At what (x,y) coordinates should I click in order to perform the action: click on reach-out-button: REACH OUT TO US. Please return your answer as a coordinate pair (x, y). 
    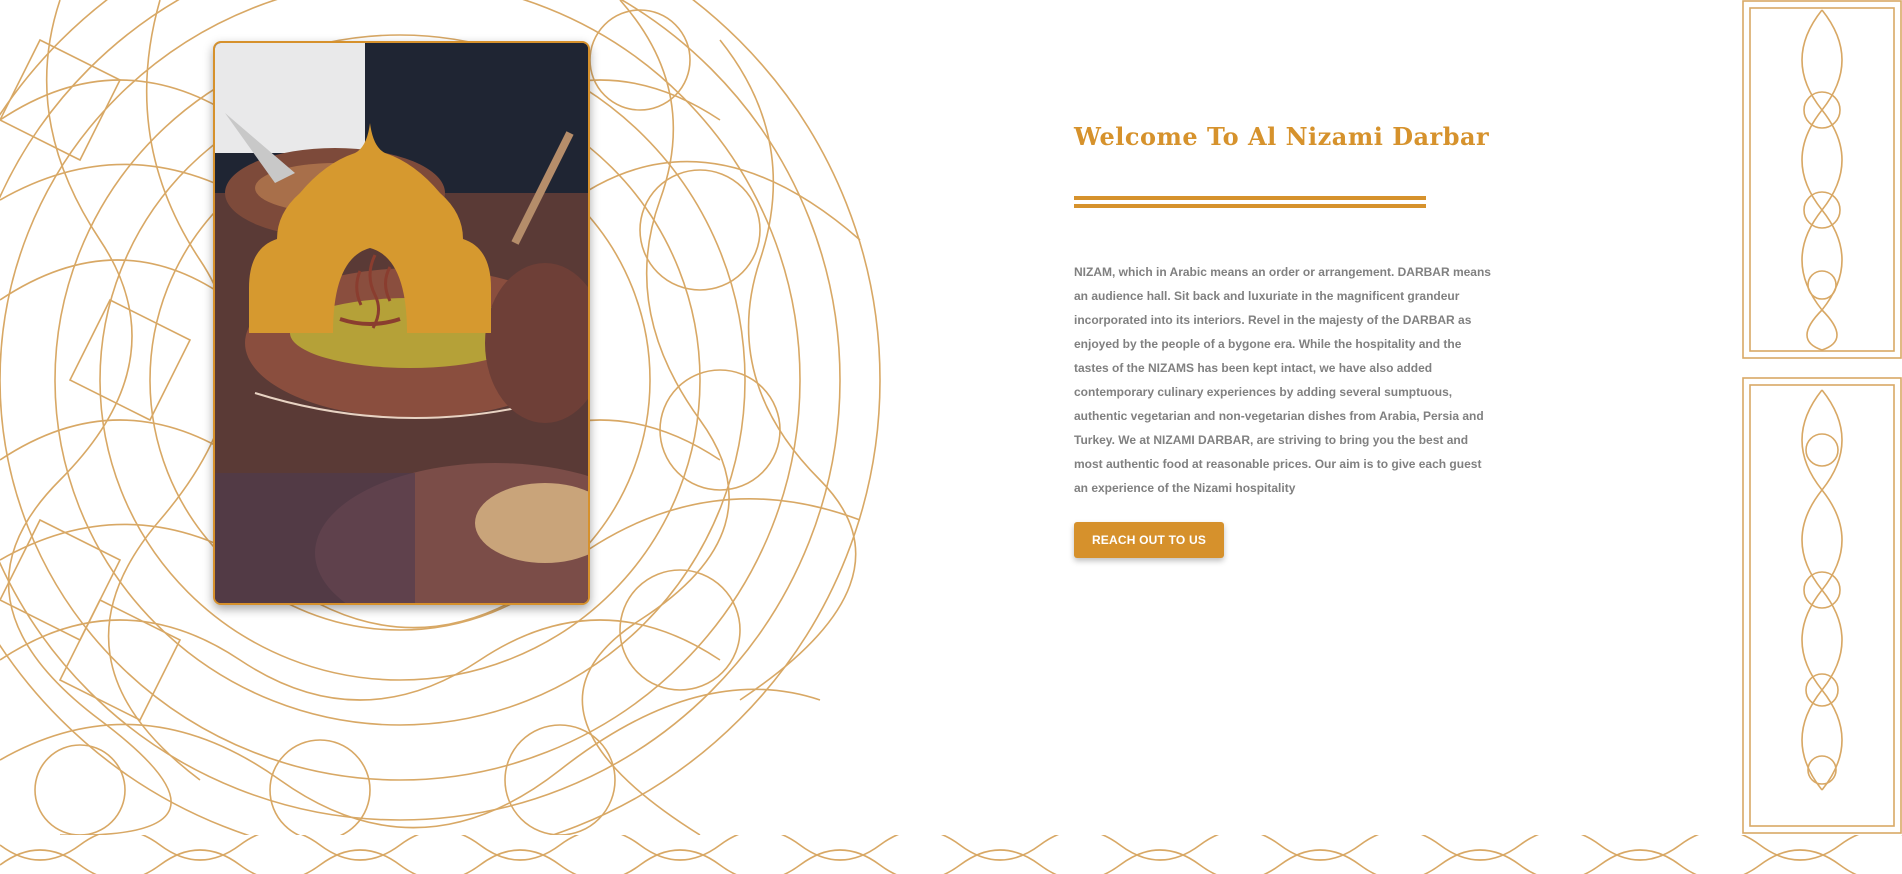
    Looking at the image, I should click on (1149, 540).